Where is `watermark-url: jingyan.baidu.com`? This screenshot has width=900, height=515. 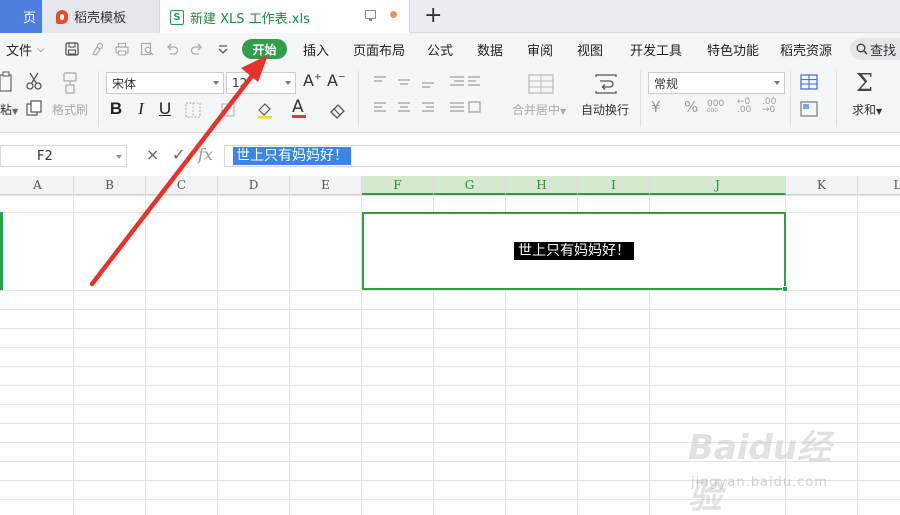 watermark-url: jingyan.baidu.com is located at coordinates (759, 482).